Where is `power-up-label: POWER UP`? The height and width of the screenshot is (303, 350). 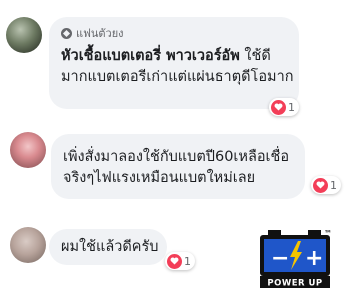
power-up-label: POWER UP is located at coordinates (294, 284).